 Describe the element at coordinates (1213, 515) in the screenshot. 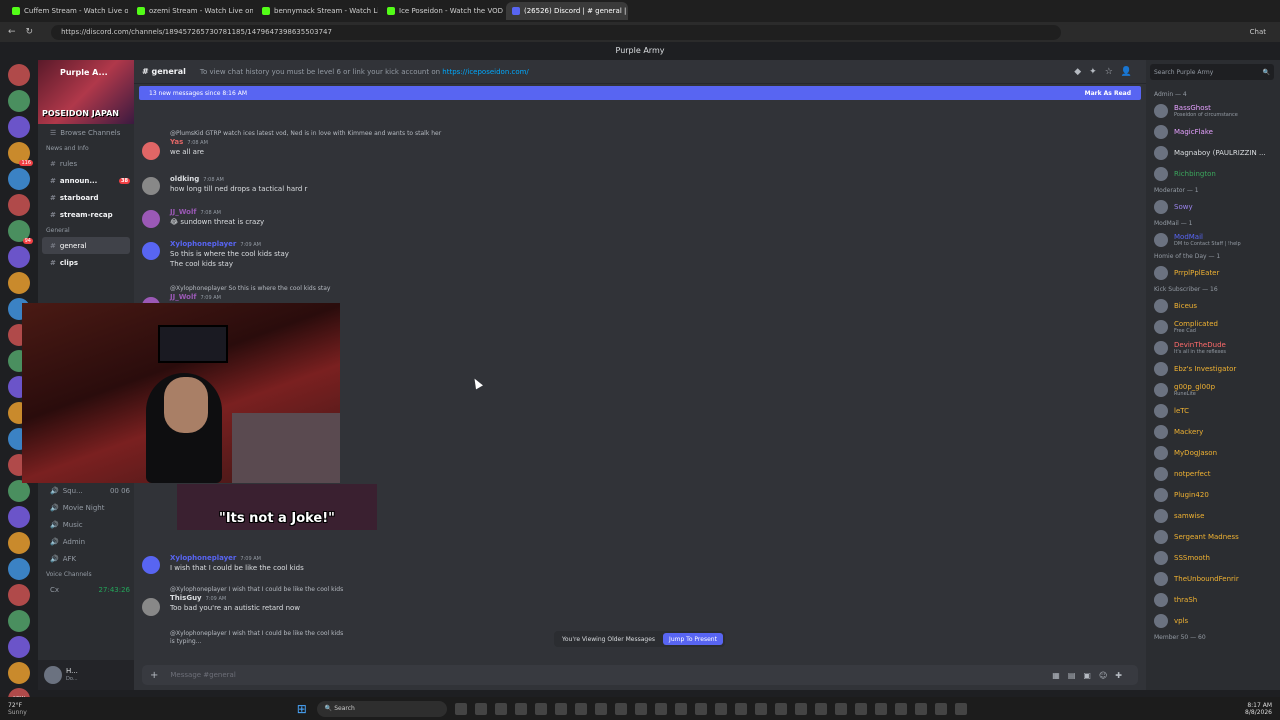

I see `member-item: samwise` at that location.